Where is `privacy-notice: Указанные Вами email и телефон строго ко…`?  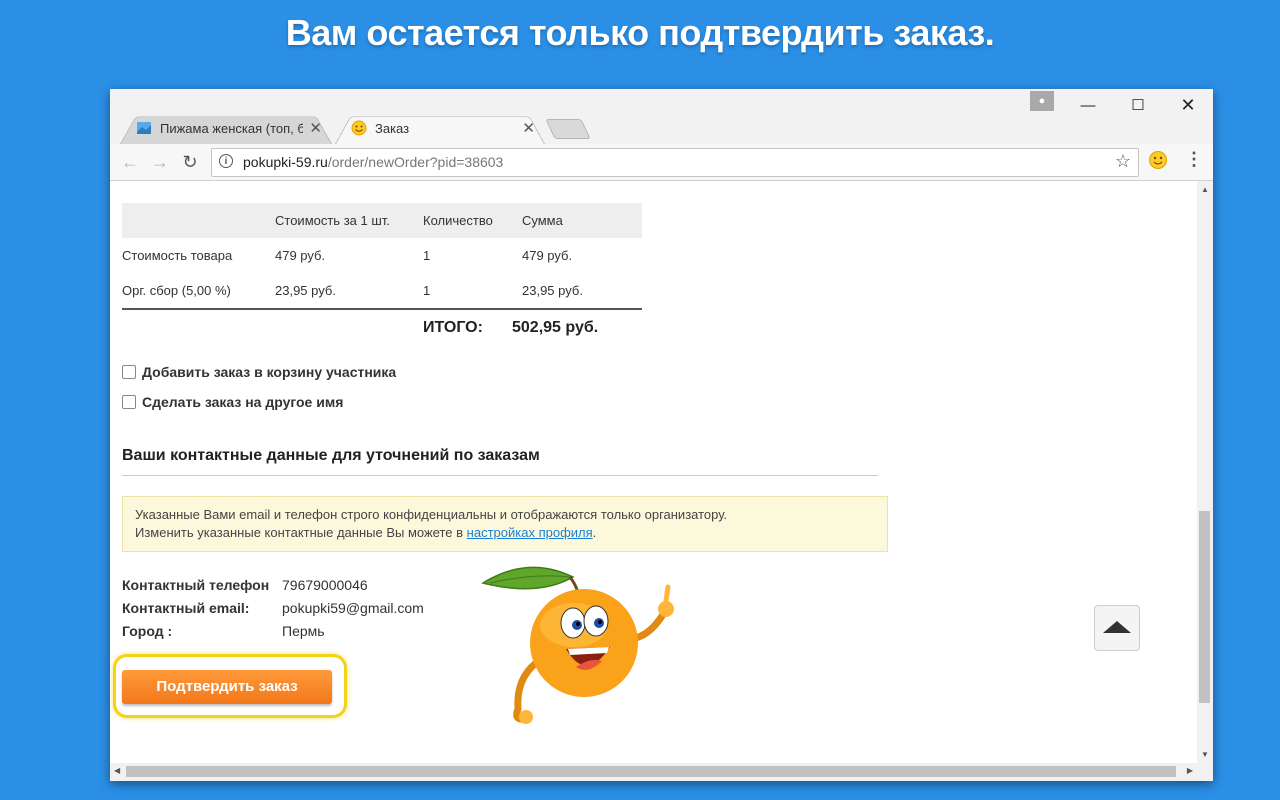
privacy-notice: Указанные Вами email и телефон строго ко… is located at coordinates (505, 524).